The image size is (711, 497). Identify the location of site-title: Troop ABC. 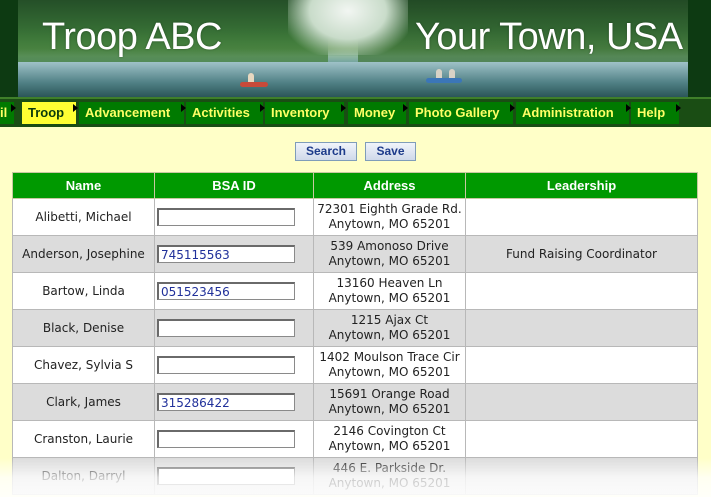
(132, 37).